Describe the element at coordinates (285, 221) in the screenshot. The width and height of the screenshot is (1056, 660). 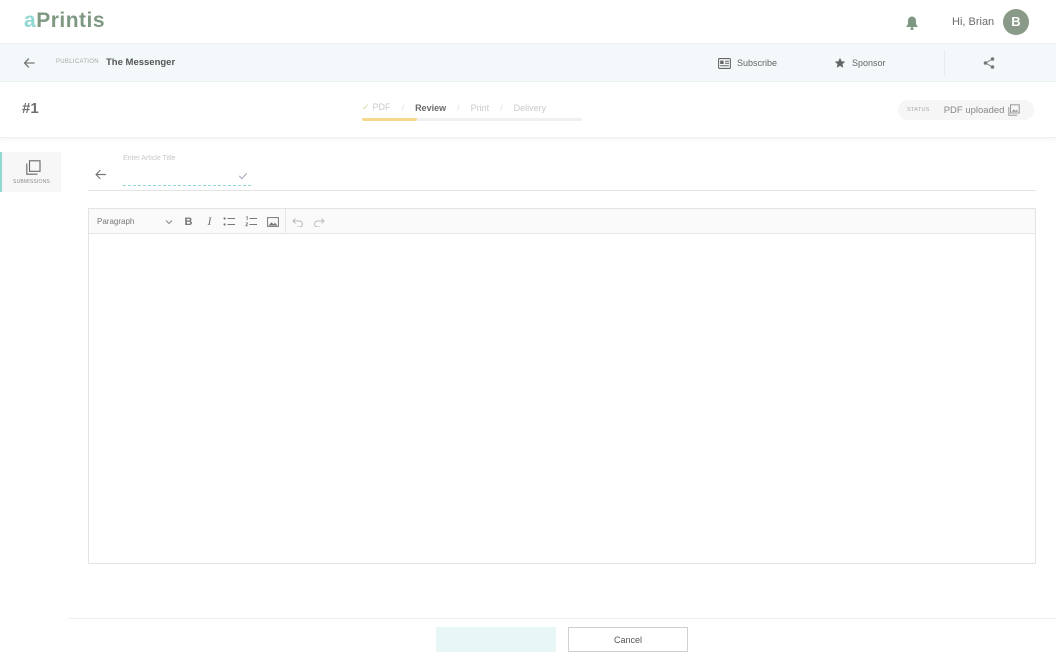
I see `toolbar-divider` at that location.